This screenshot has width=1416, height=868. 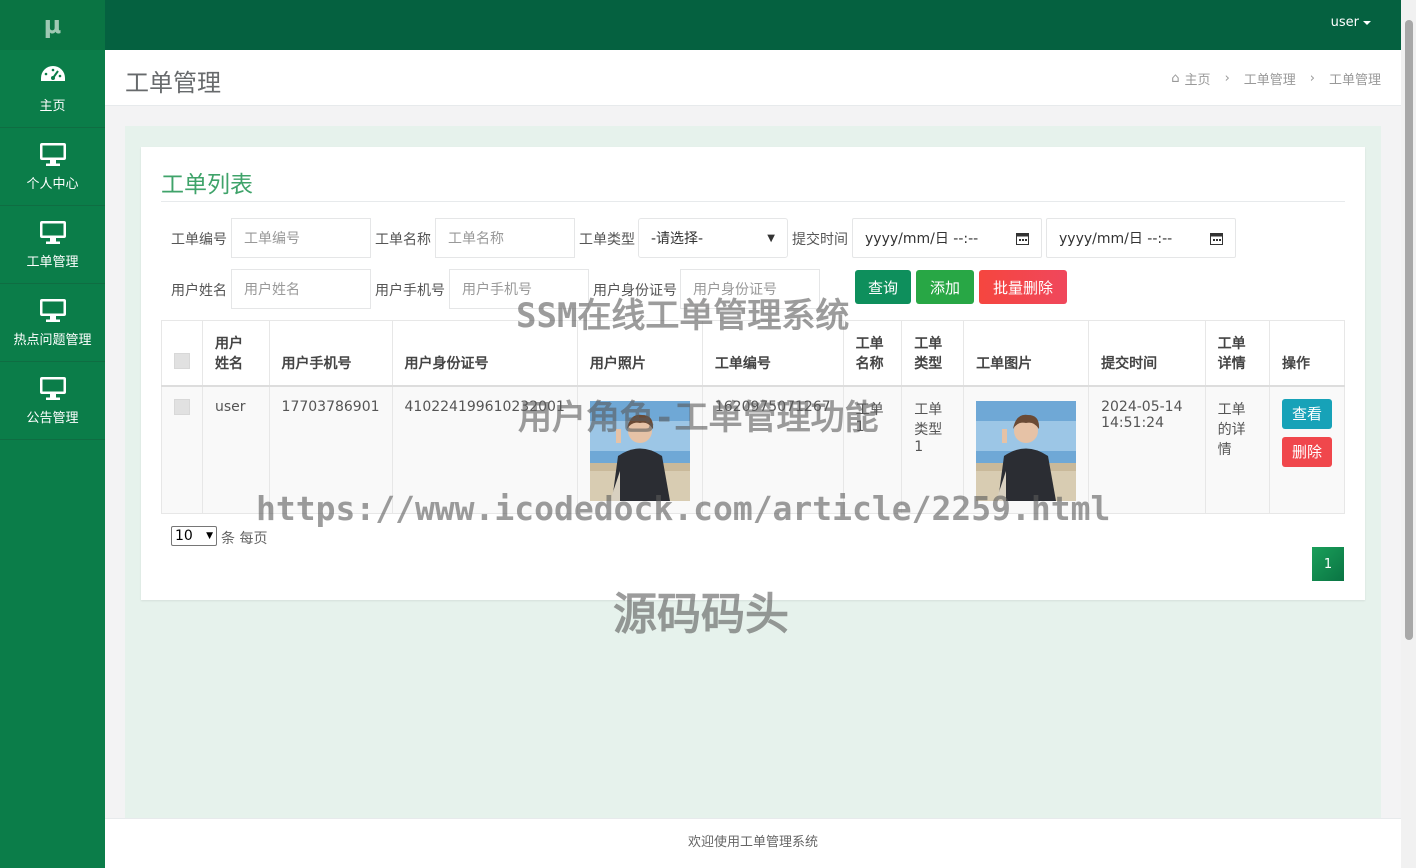 I want to click on order-no-input: 工单编号, so click(x=301, y=238).